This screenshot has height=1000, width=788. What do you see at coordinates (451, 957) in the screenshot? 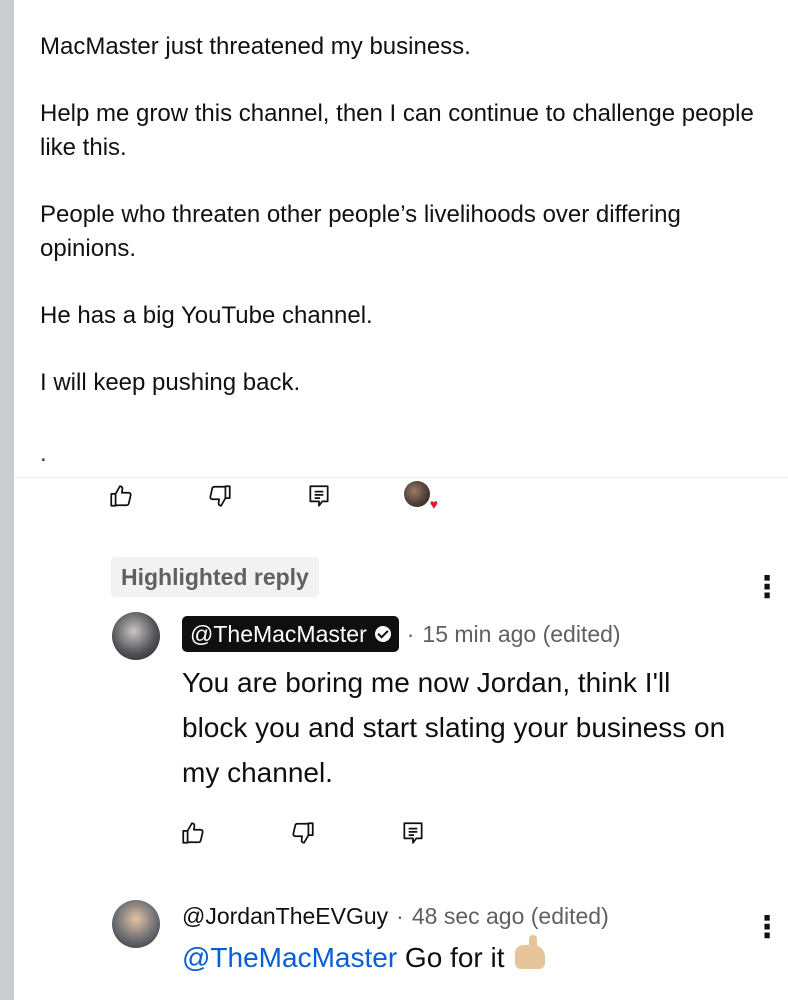
I see `reply-text-body: Go for it` at bounding box center [451, 957].